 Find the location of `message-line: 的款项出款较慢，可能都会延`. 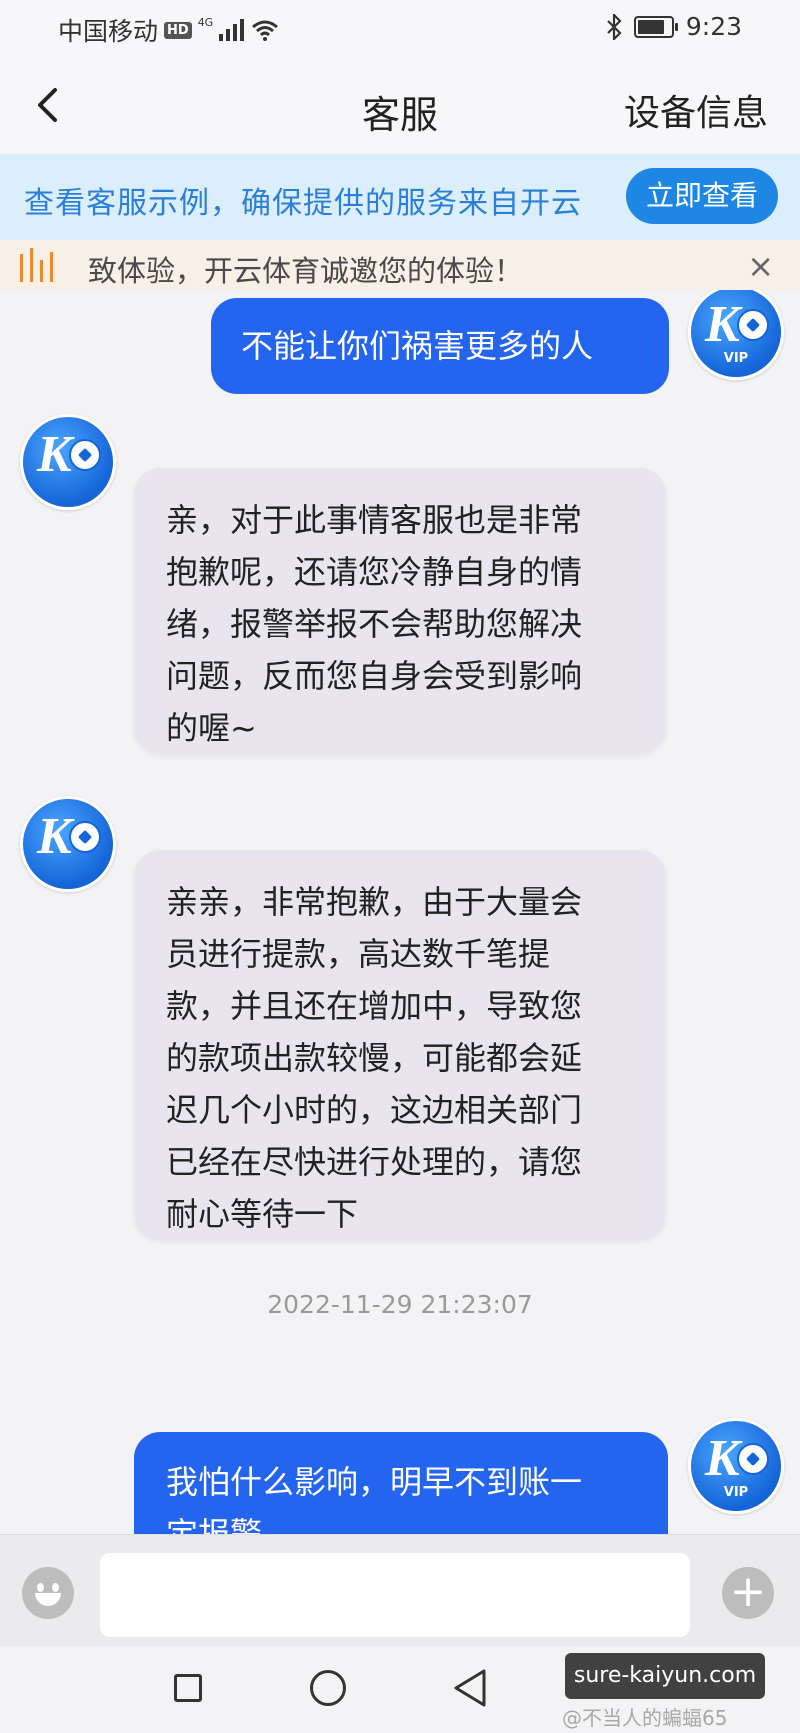

message-line: 的款项出款较慢，可能都会延 is located at coordinates (374, 1058).